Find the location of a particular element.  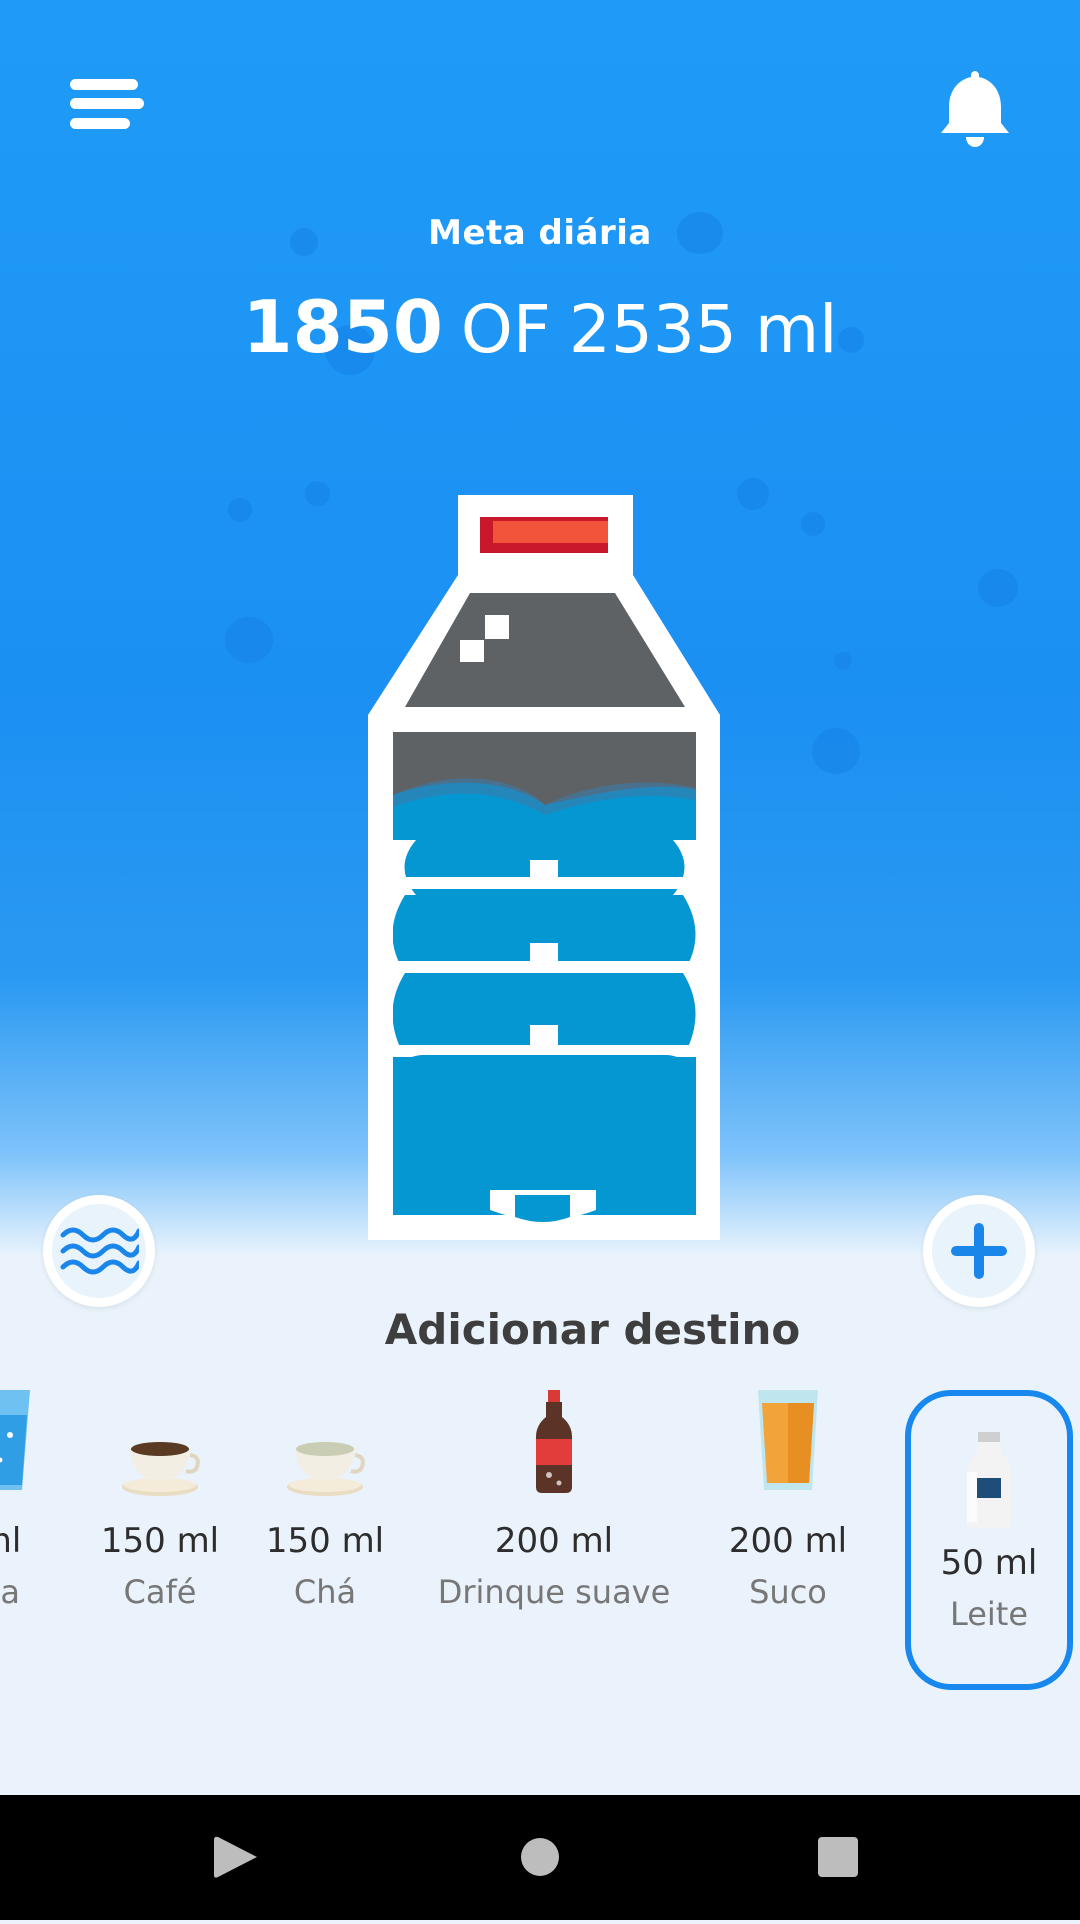

panel-title: Adicionar destino is located at coordinates (592, 1329).